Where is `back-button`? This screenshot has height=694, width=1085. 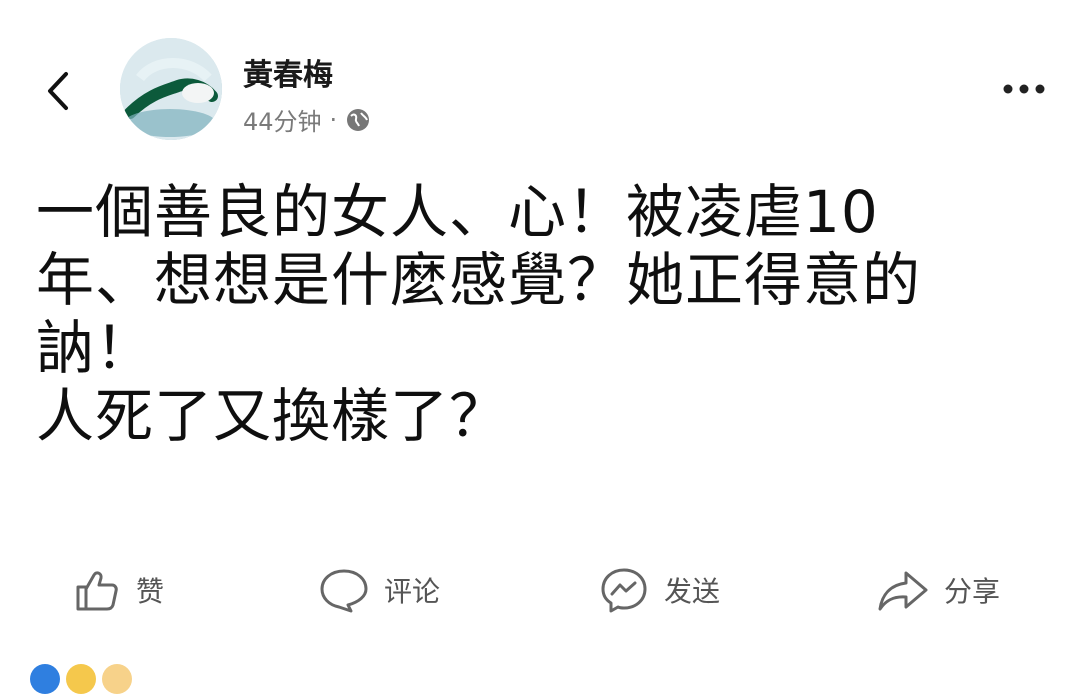
back-button is located at coordinates (60, 91).